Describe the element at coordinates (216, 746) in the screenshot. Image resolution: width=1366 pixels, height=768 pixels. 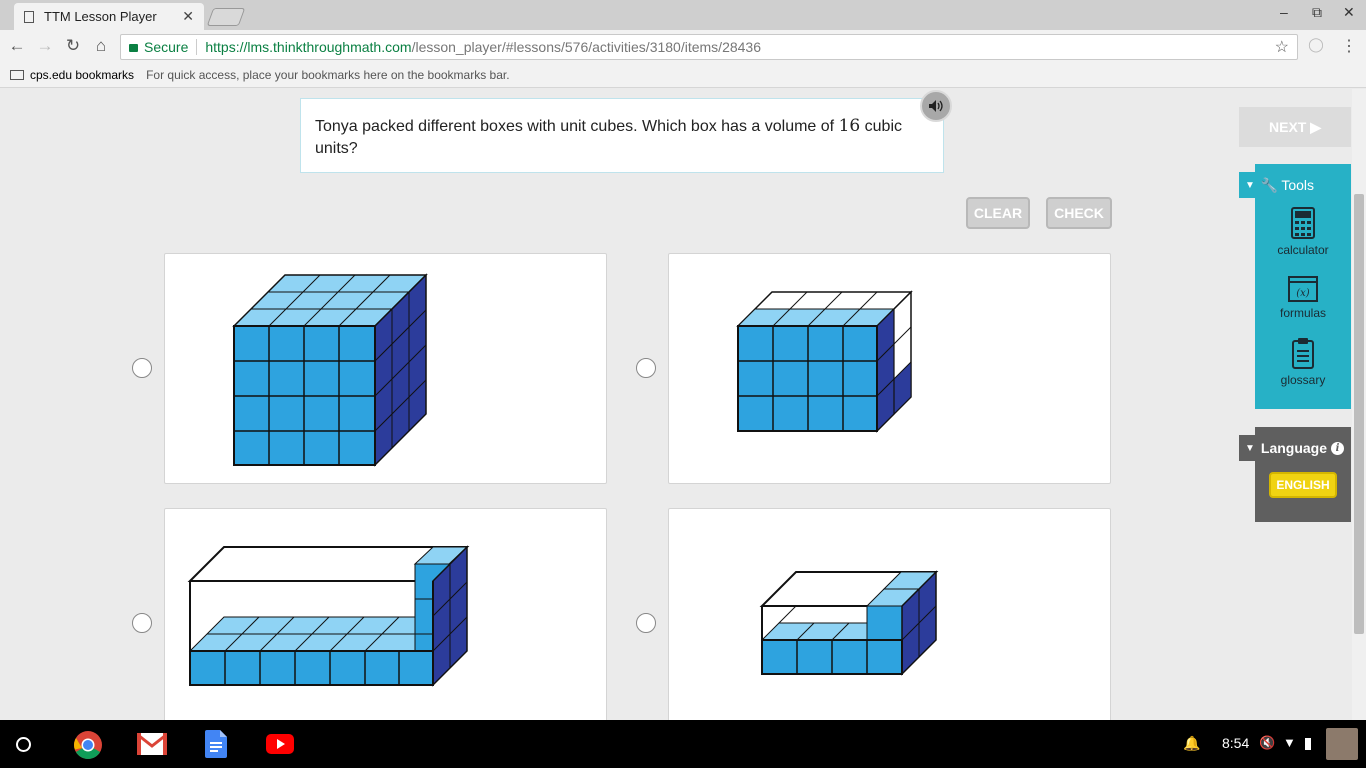
I see `docs-icon` at that location.